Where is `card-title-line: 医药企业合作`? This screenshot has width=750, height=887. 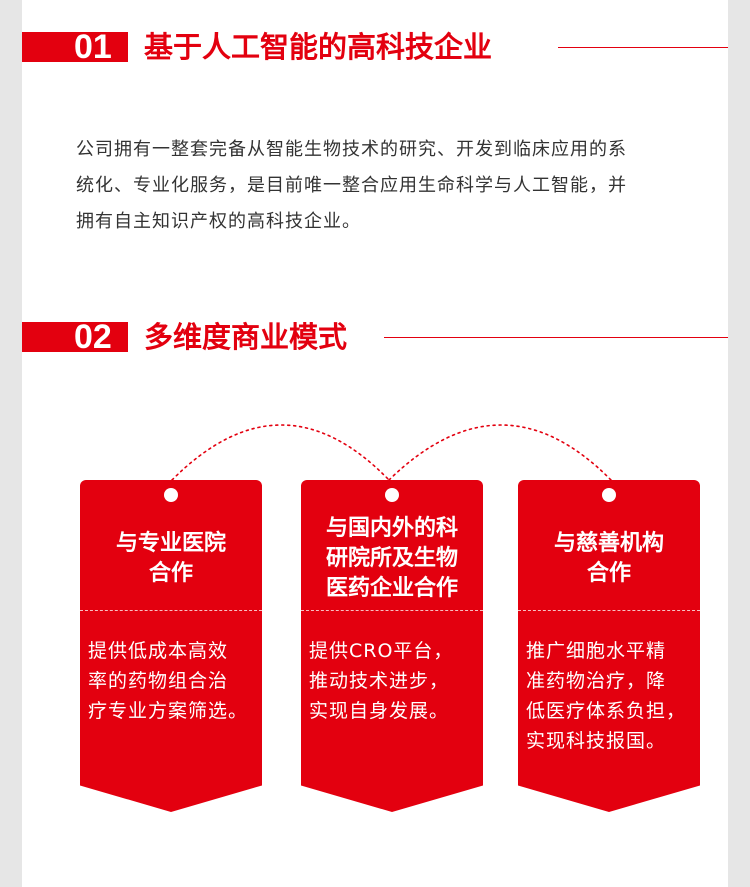 card-title-line: 医药企业合作 is located at coordinates (391, 588).